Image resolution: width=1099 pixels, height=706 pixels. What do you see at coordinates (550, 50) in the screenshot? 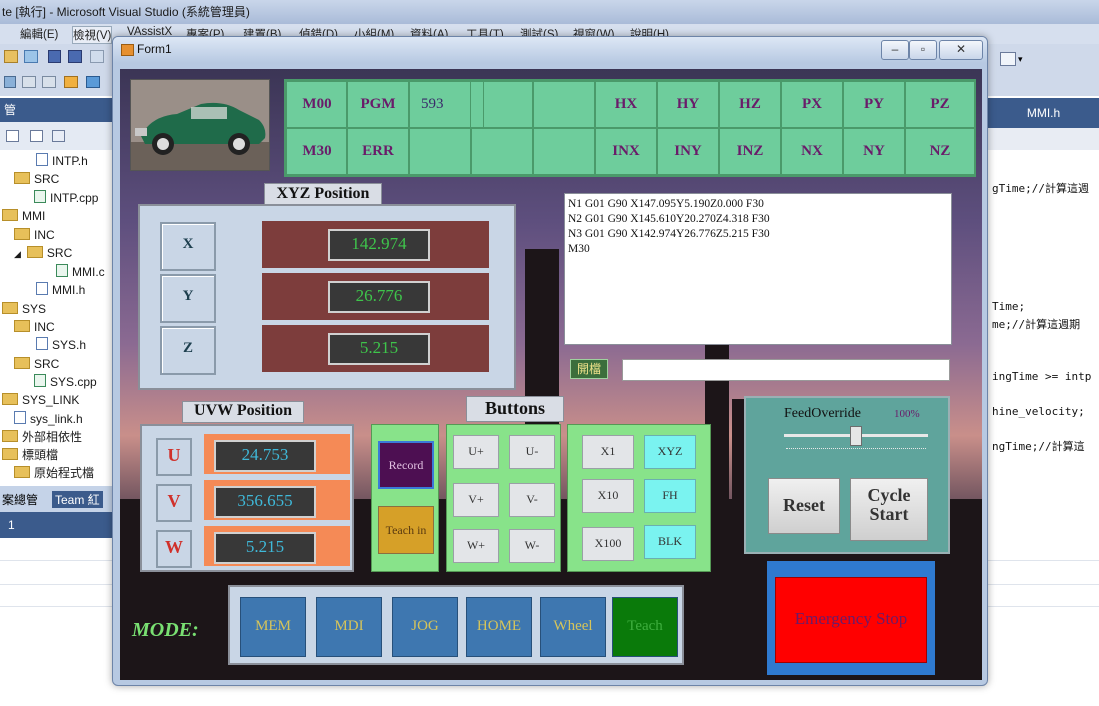
I see `form-titlebar: Form1 – ▫ ✕` at bounding box center [550, 50].